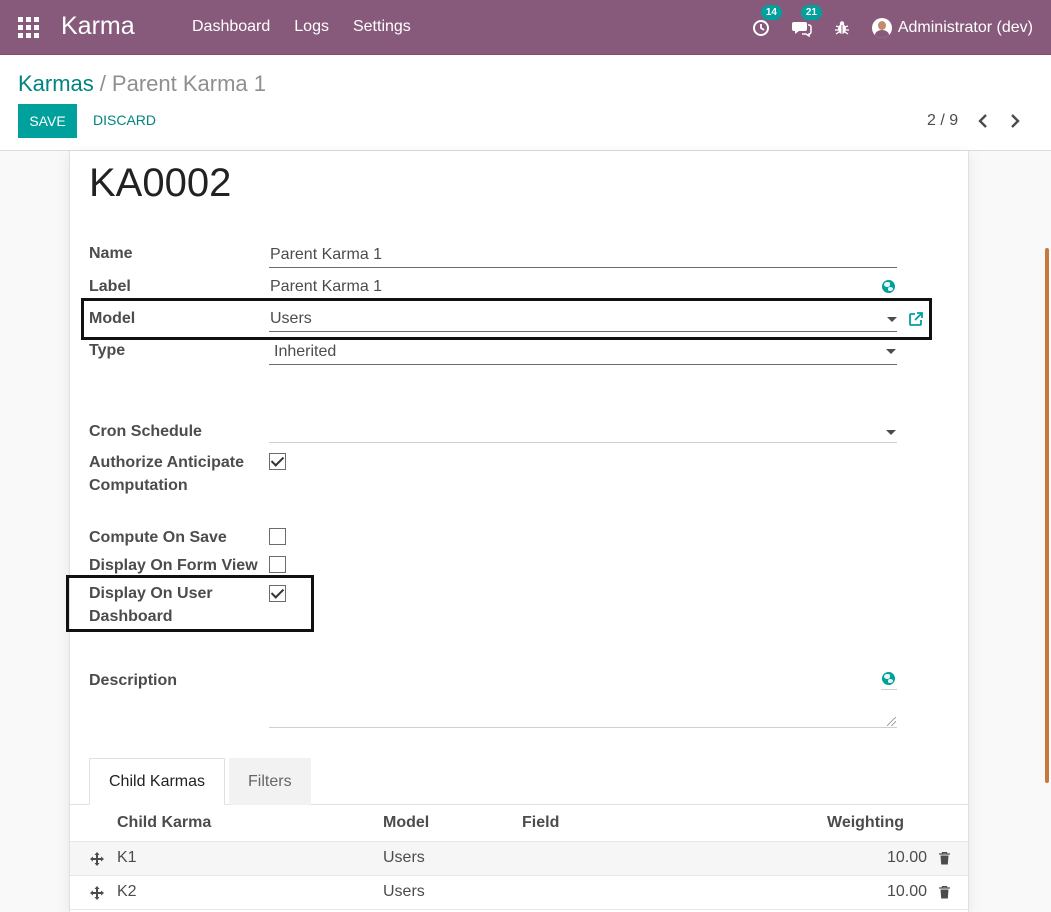  Describe the element at coordinates (124, 120) in the screenshot. I see `discard-button: DISCARD` at that location.